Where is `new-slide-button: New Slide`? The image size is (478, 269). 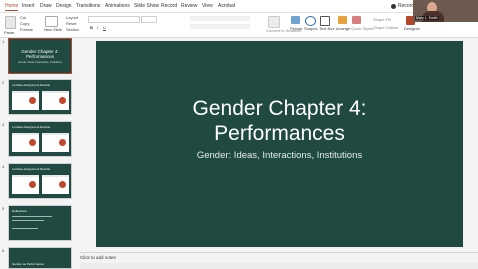 new-slide-button: New Slide is located at coordinates (53, 29).